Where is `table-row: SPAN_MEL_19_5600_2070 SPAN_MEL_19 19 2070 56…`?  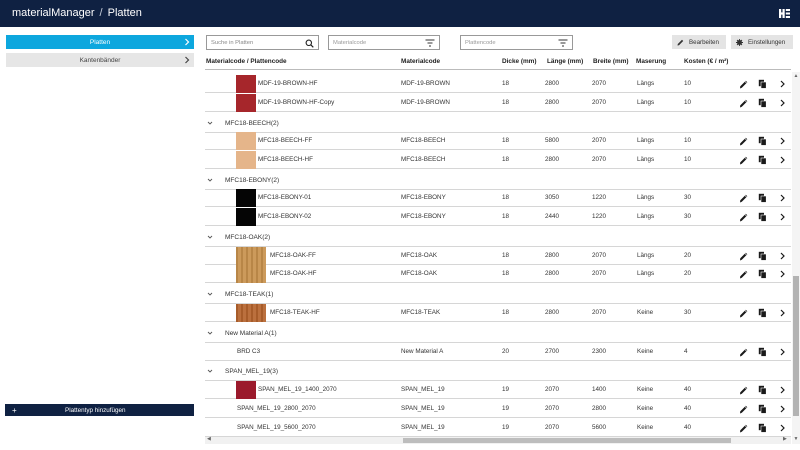
table-row: SPAN_MEL_19_5600_2070 SPAN_MEL_19 19 2070 56… is located at coordinates (498, 428).